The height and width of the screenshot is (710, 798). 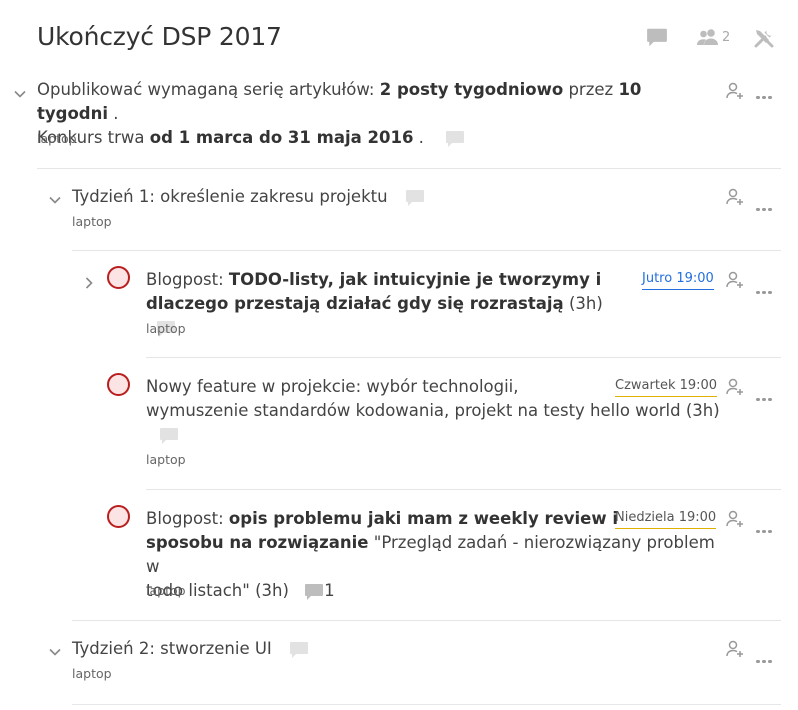 What do you see at coordinates (726, 37) in the screenshot?
I see `members-count: 2` at bounding box center [726, 37].